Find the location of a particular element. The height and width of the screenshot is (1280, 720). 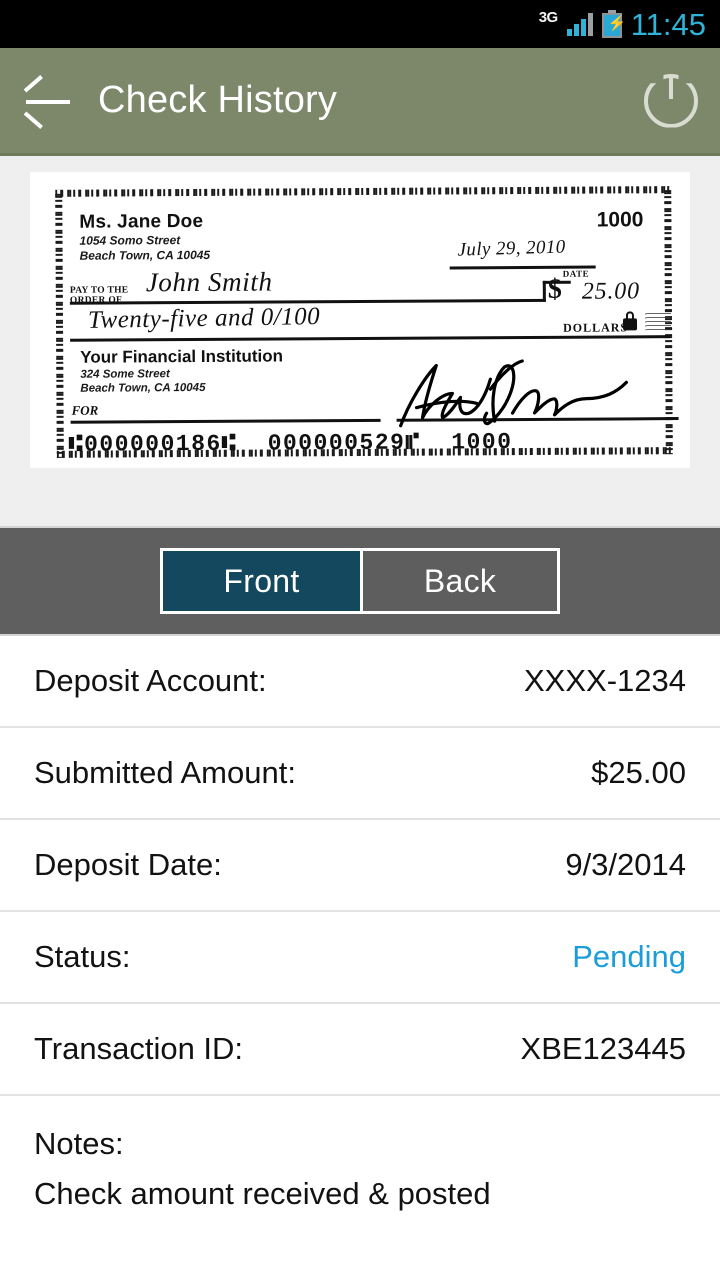

check-amount-words: Twenty-five and 0/100 is located at coordinates (204, 318).